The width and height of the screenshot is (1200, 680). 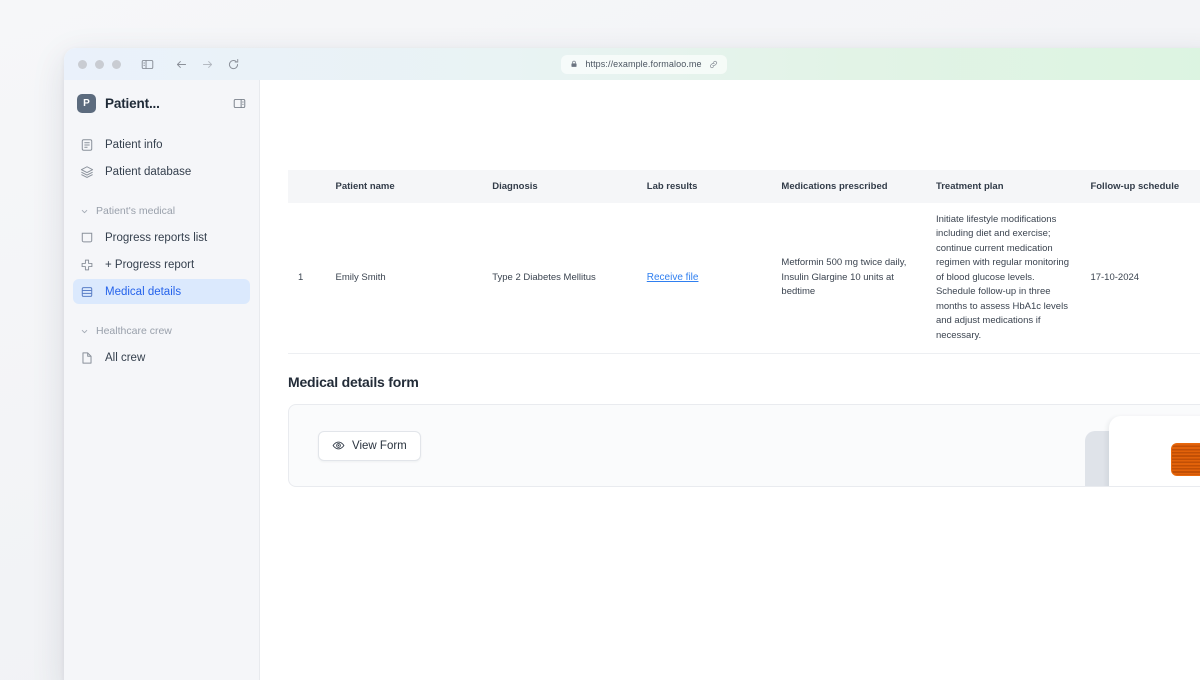 What do you see at coordinates (353, 381) in the screenshot?
I see `section-title: Medical details form` at bounding box center [353, 381].